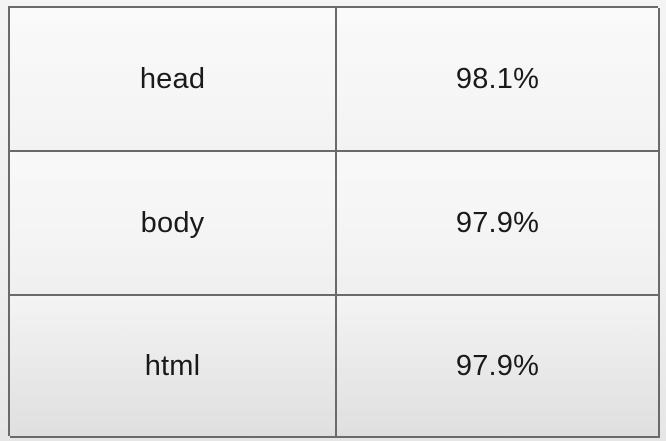  I want to click on row-name: body, so click(172, 222).